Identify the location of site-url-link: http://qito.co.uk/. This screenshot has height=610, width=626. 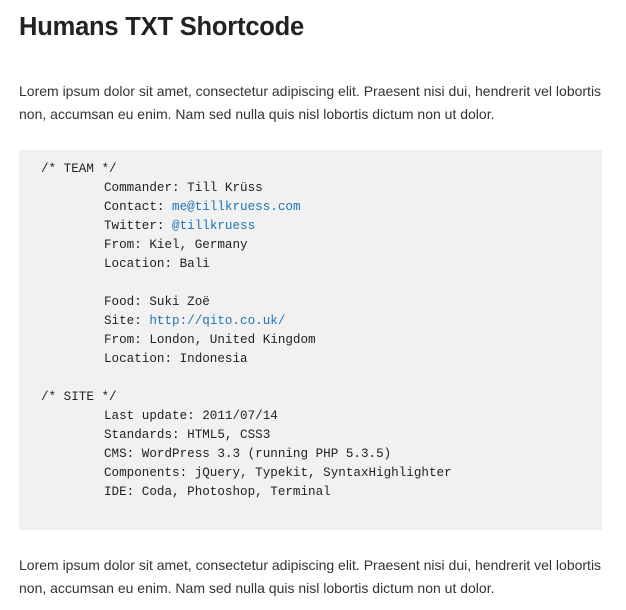
(217, 321).